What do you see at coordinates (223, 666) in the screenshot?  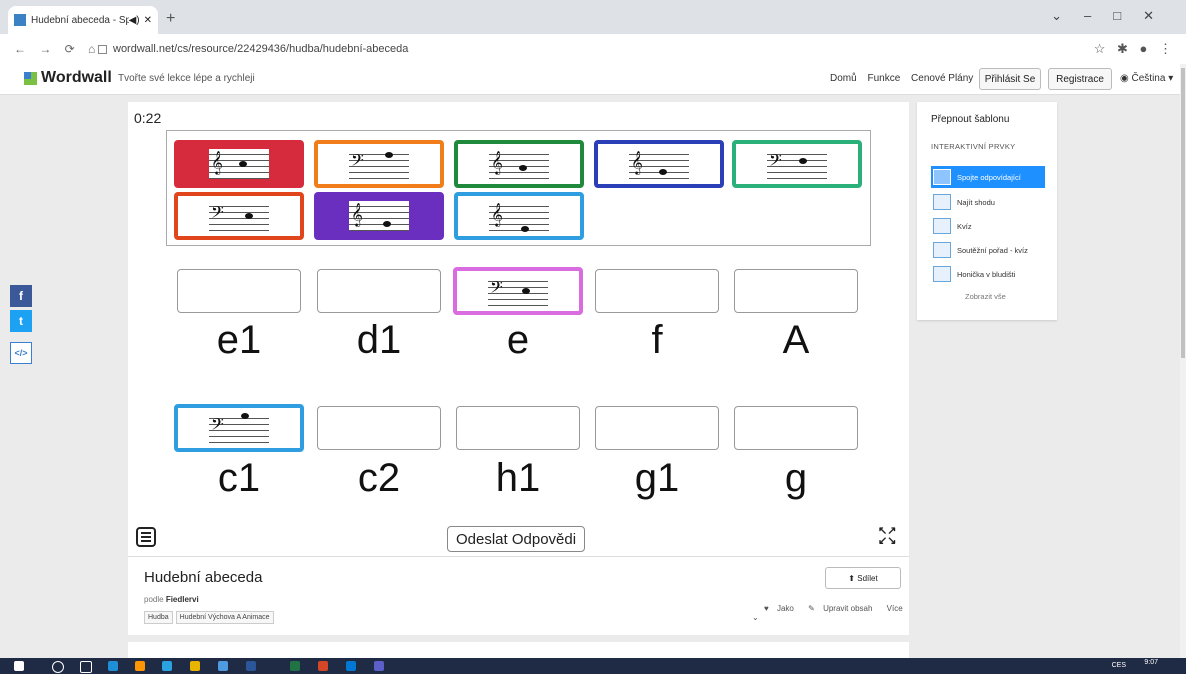 I see `ie-icon` at bounding box center [223, 666].